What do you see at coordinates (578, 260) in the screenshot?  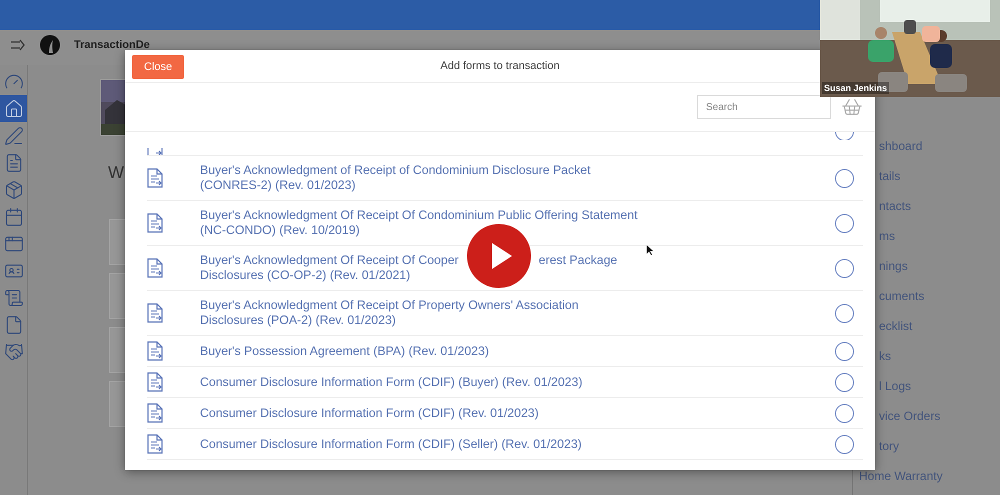 I see `form-title: erest Package` at bounding box center [578, 260].